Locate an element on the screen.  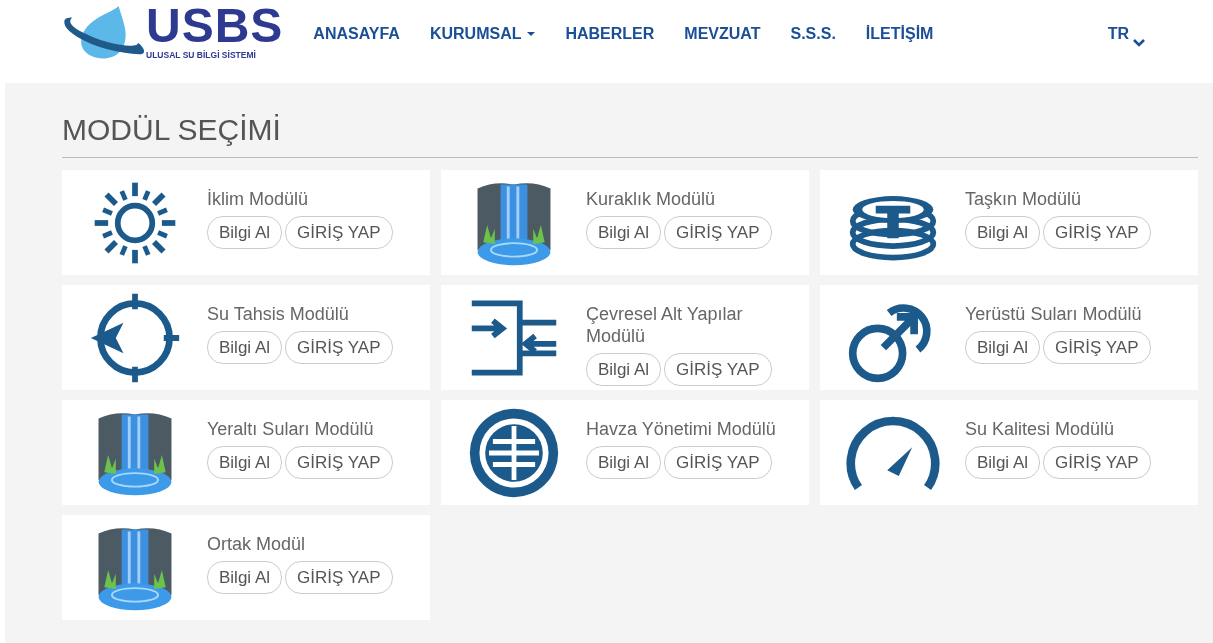
nav-link: ANASAYFA is located at coordinates (356, 34).